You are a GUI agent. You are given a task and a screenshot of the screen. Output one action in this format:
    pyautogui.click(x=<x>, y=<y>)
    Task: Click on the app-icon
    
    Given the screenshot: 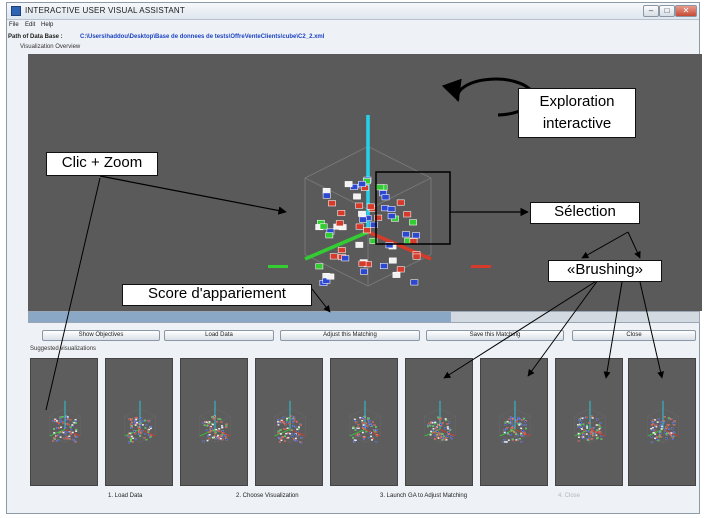 What is the action you would take?
    pyautogui.click(x=16, y=11)
    